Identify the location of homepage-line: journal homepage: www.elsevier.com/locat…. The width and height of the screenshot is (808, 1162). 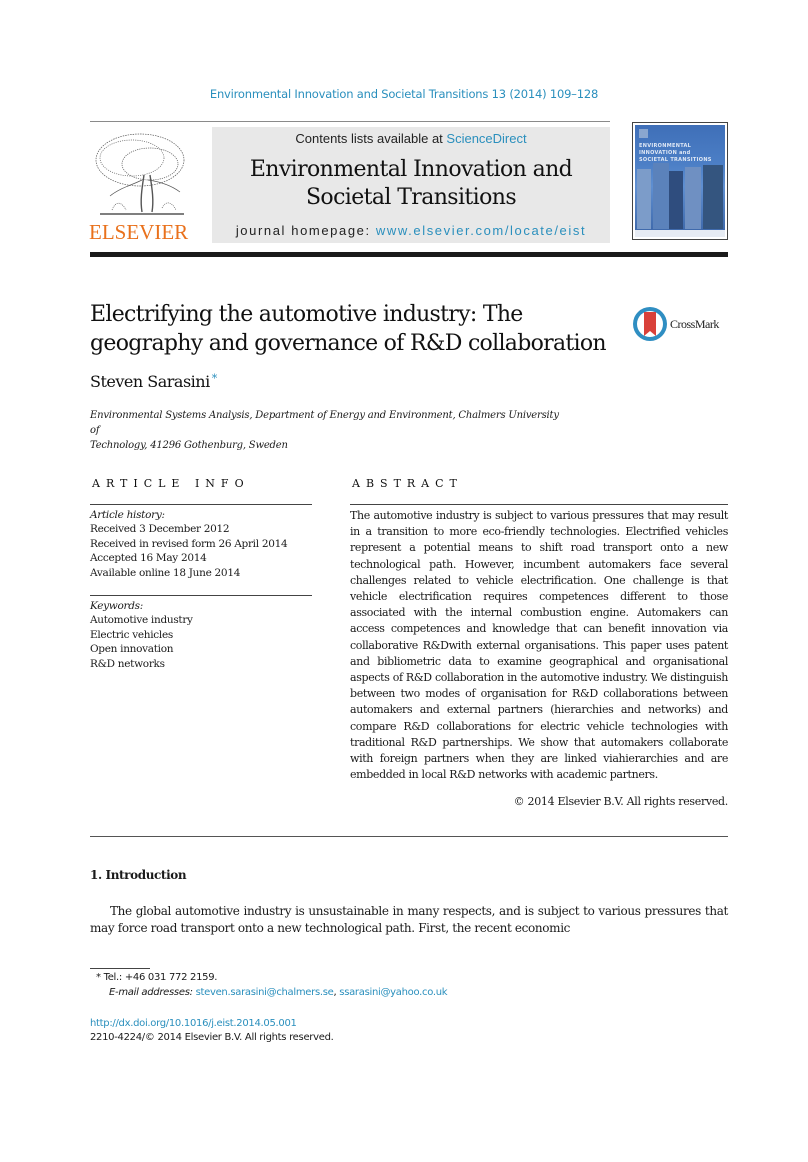
(411, 230).